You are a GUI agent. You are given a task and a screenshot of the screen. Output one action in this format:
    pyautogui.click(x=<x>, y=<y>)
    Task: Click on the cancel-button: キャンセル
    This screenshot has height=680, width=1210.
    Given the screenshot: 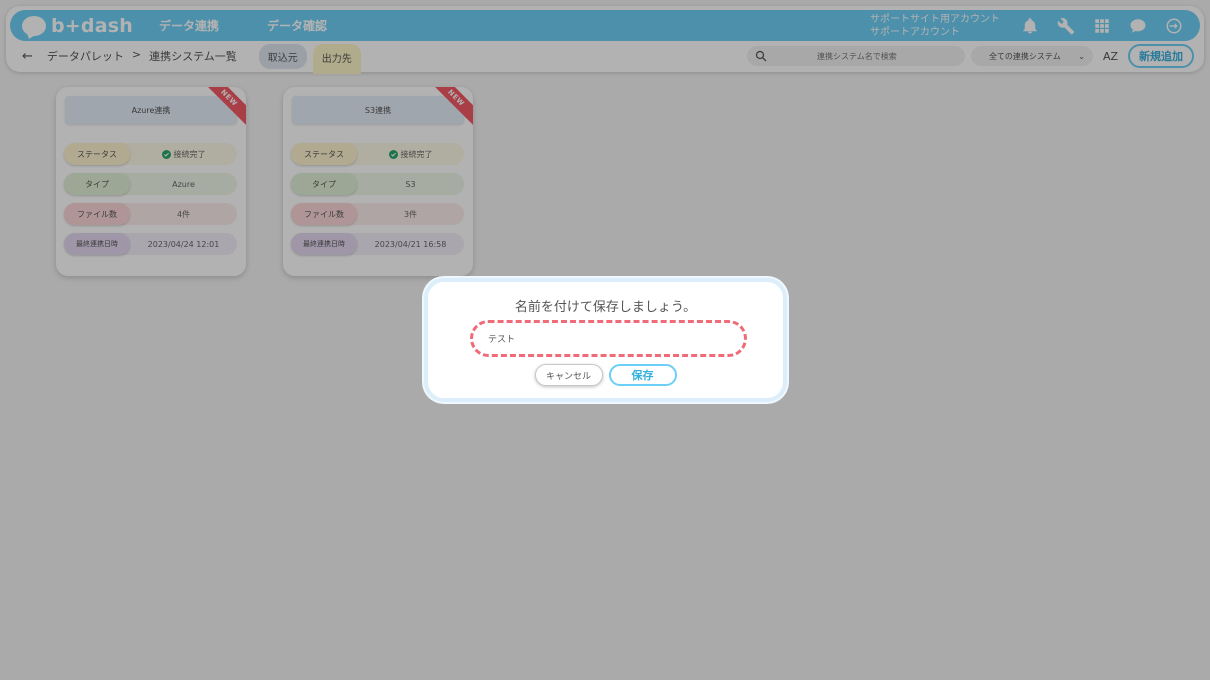 What is the action you would take?
    pyautogui.click(x=568, y=375)
    